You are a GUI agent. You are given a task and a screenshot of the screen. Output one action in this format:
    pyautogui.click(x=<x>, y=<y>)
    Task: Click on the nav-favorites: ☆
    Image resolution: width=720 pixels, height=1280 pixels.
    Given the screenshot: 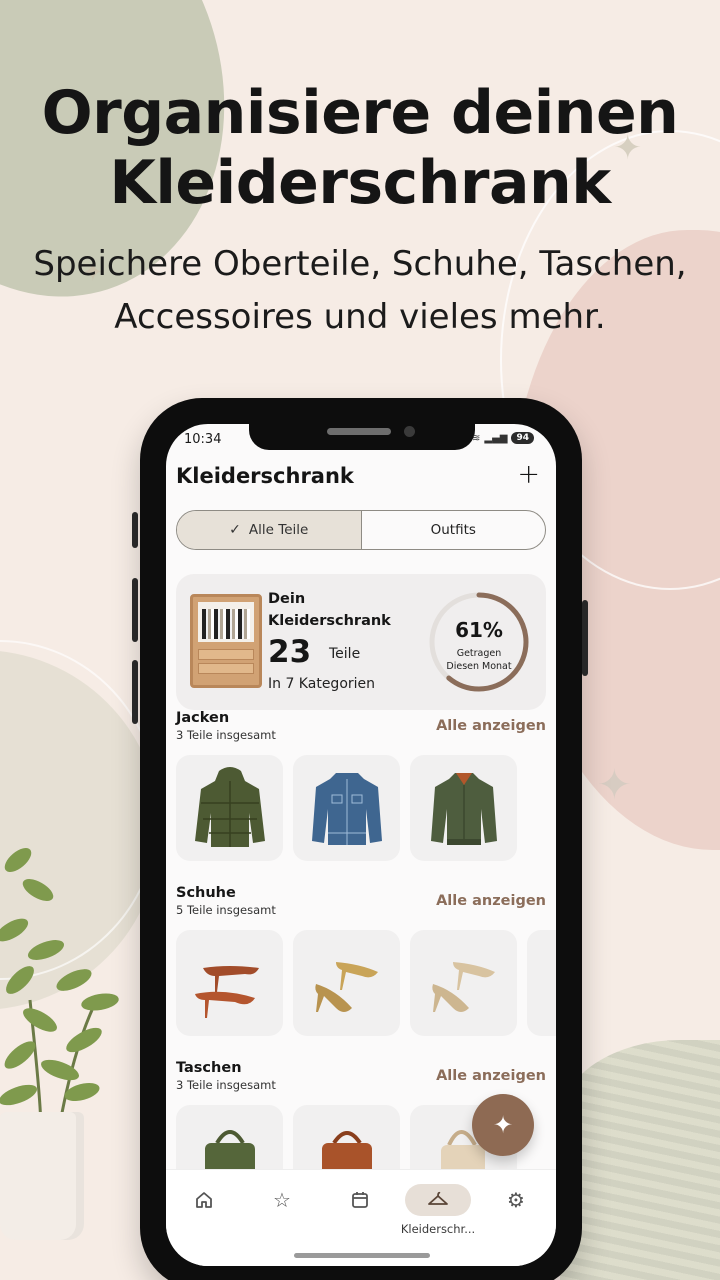 What is the action you would take?
    pyautogui.click(x=282, y=1214)
    